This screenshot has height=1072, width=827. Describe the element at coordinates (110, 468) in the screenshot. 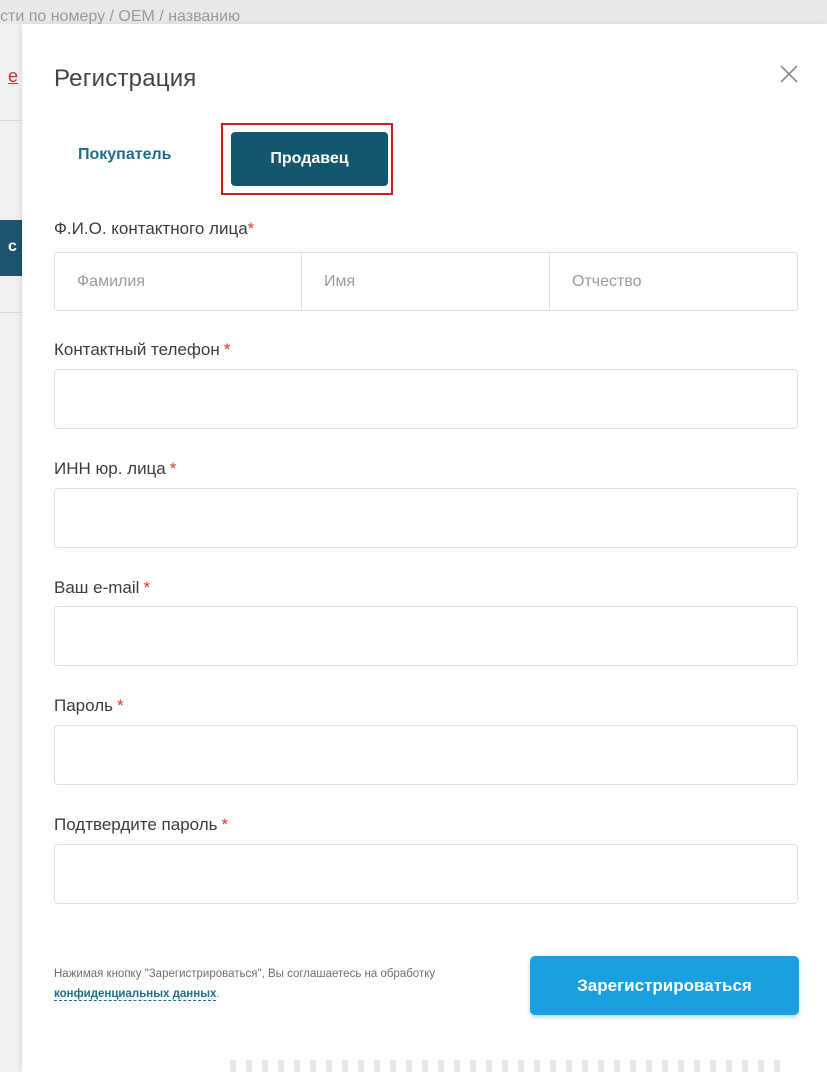

I see `inn-label-text: ИНН юр. лица` at that location.